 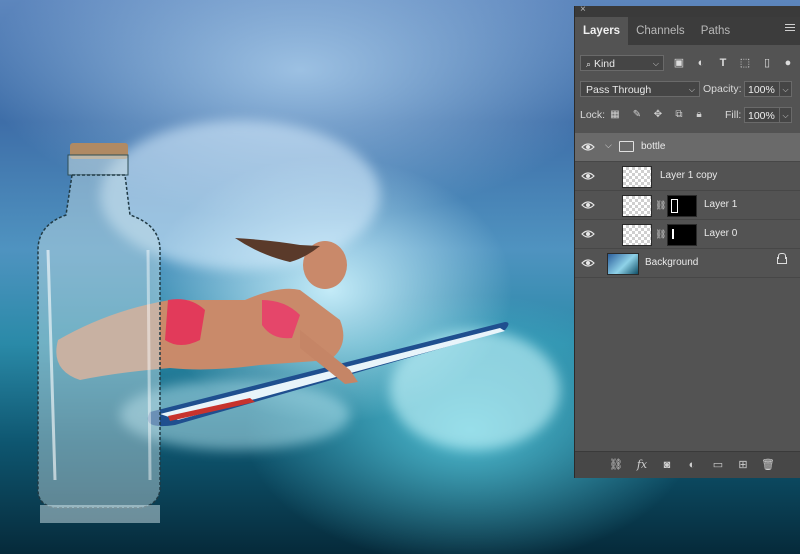 I want to click on shape-filter-icon: ⬚, so click(x=745, y=63).